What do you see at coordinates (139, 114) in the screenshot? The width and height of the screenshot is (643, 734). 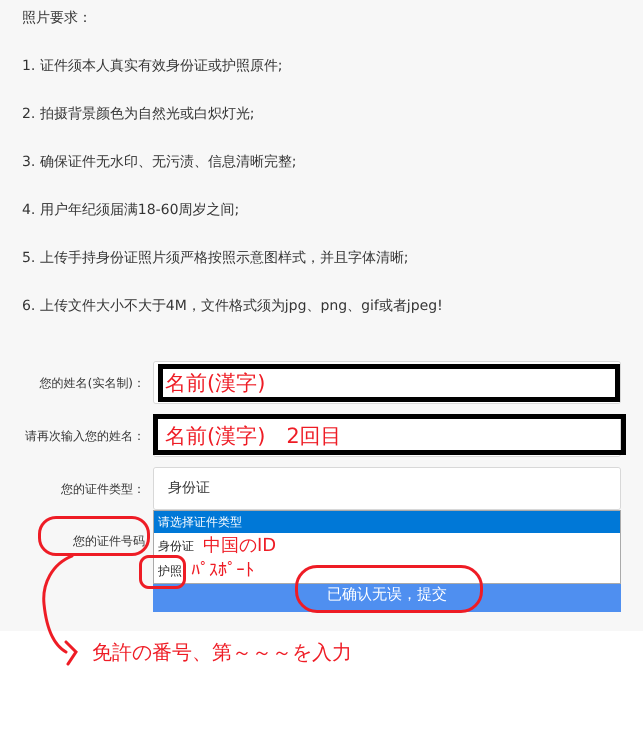 I see `requirement-item: 2. 拍摄背景颜色为自然光或白炽灯光;` at bounding box center [139, 114].